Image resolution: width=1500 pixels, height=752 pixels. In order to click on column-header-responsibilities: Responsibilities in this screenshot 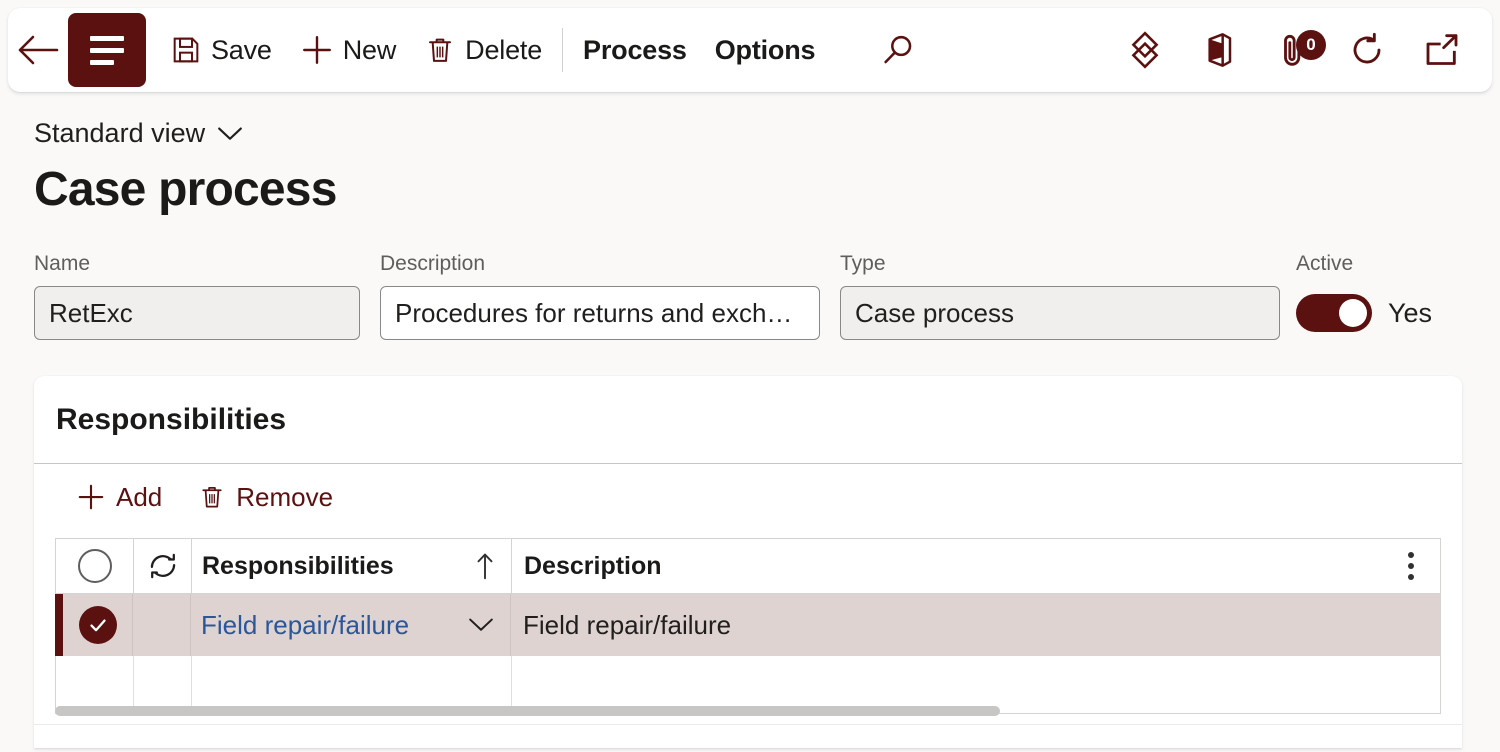, I will do `click(352, 566)`.